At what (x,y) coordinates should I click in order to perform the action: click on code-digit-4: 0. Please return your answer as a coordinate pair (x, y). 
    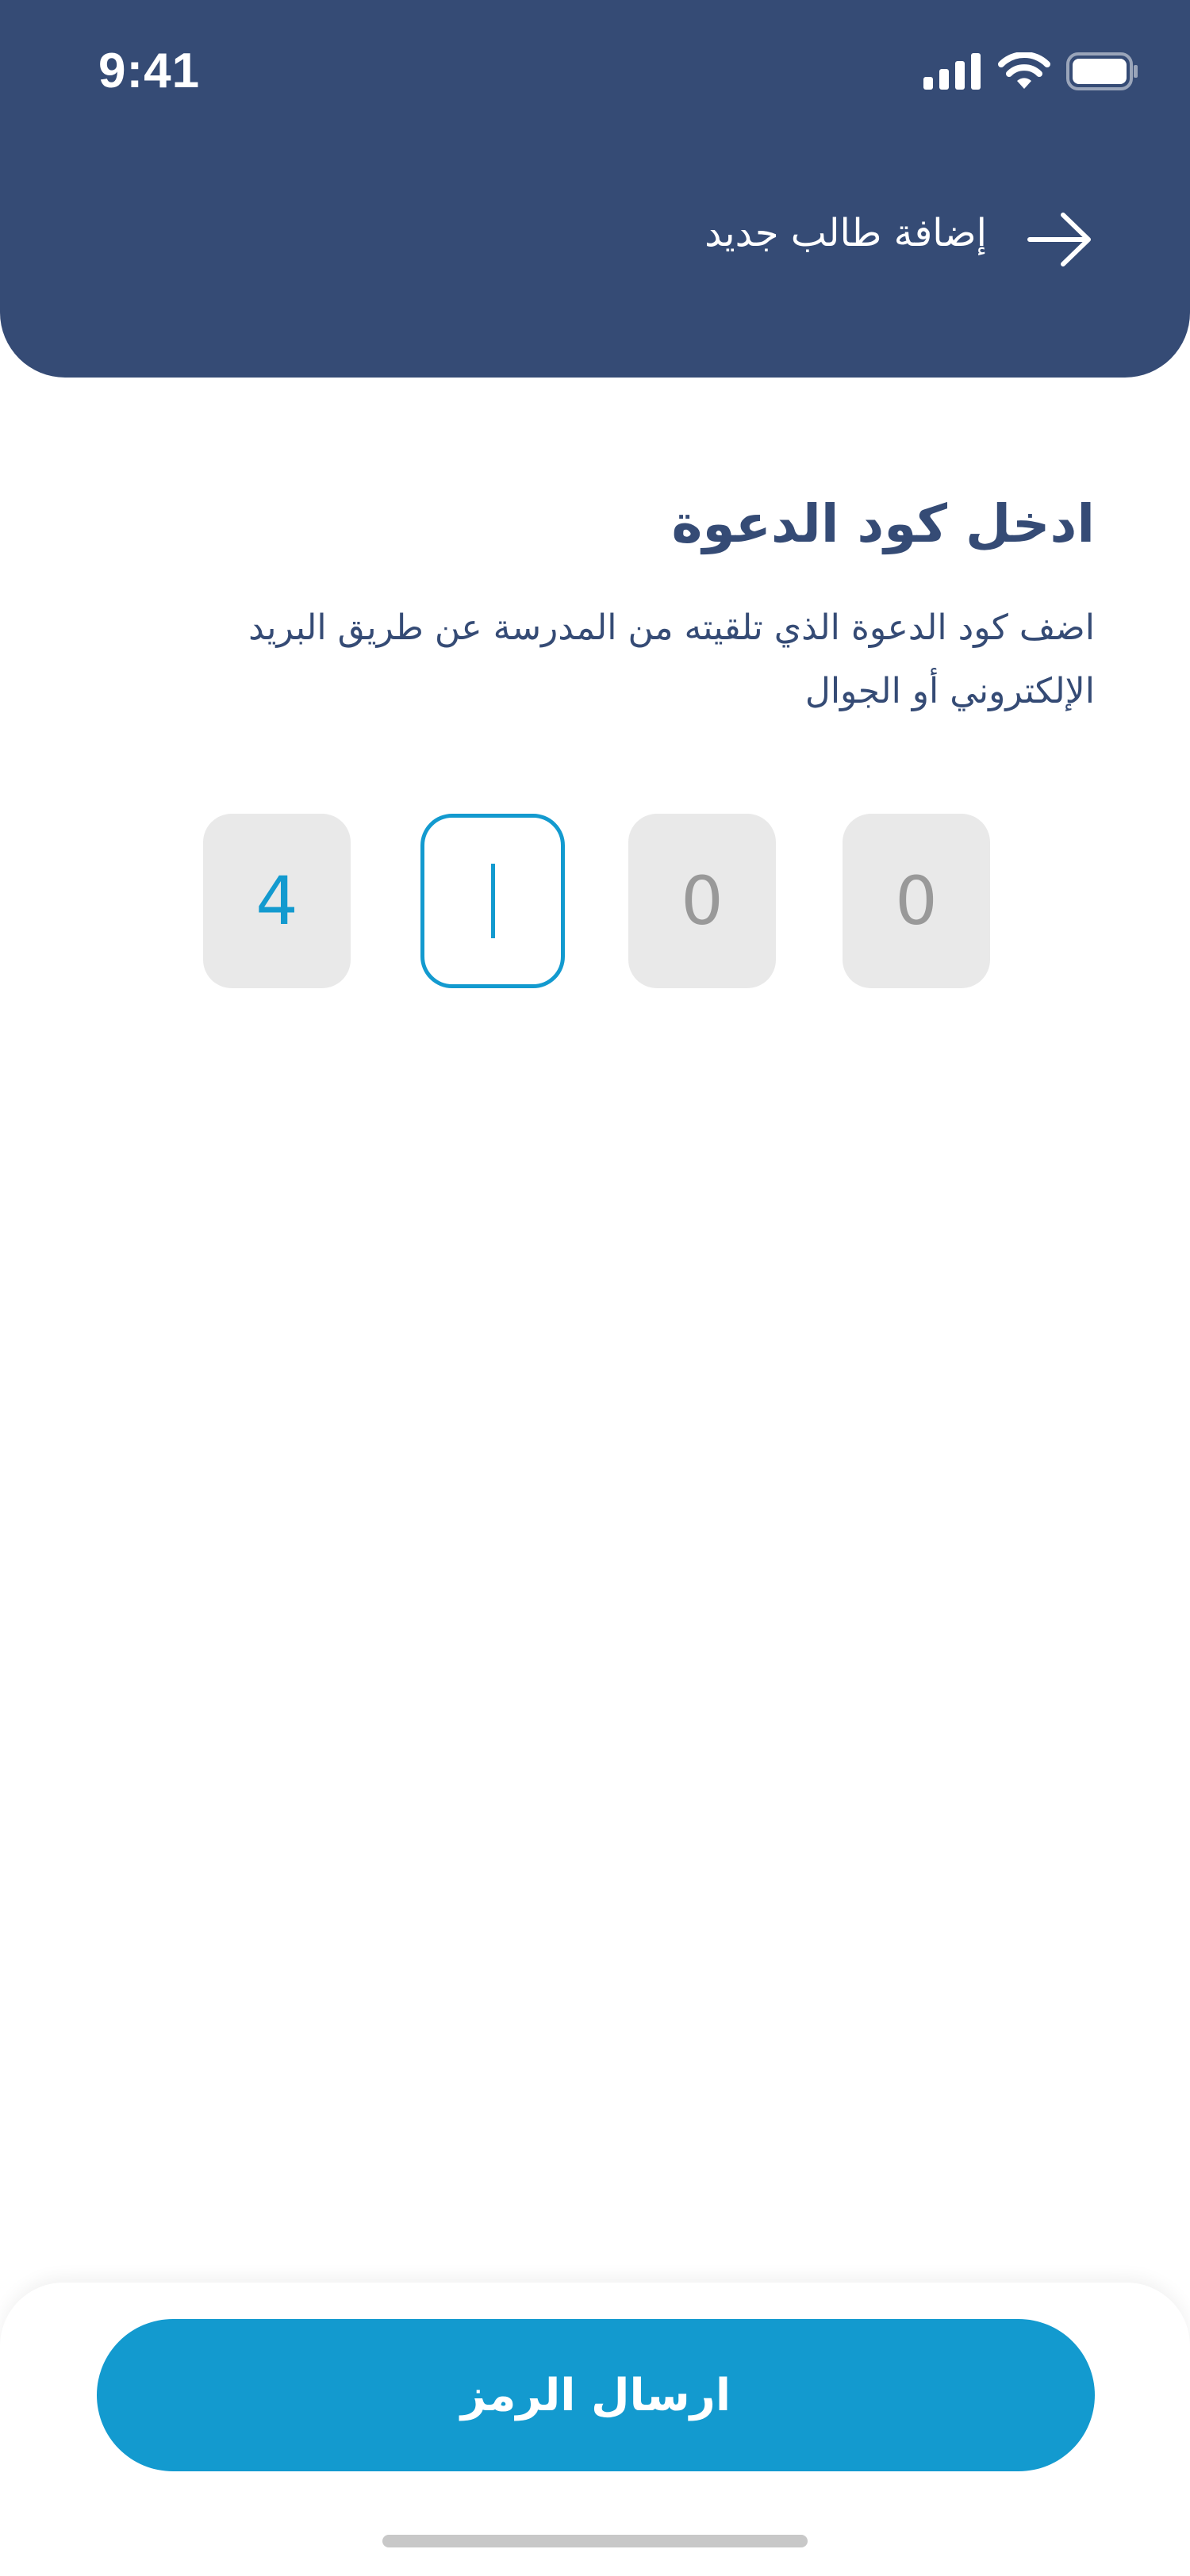
    Looking at the image, I should click on (916, 901).